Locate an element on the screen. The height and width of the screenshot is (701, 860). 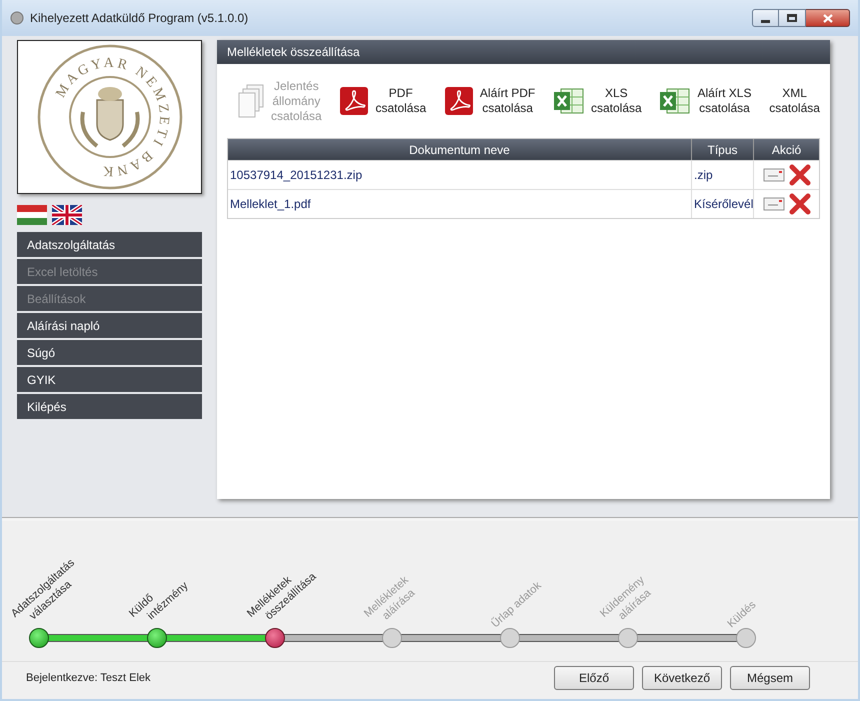
attach-button: Aláírt PDF csatolása is located at coordinates (490, 101).